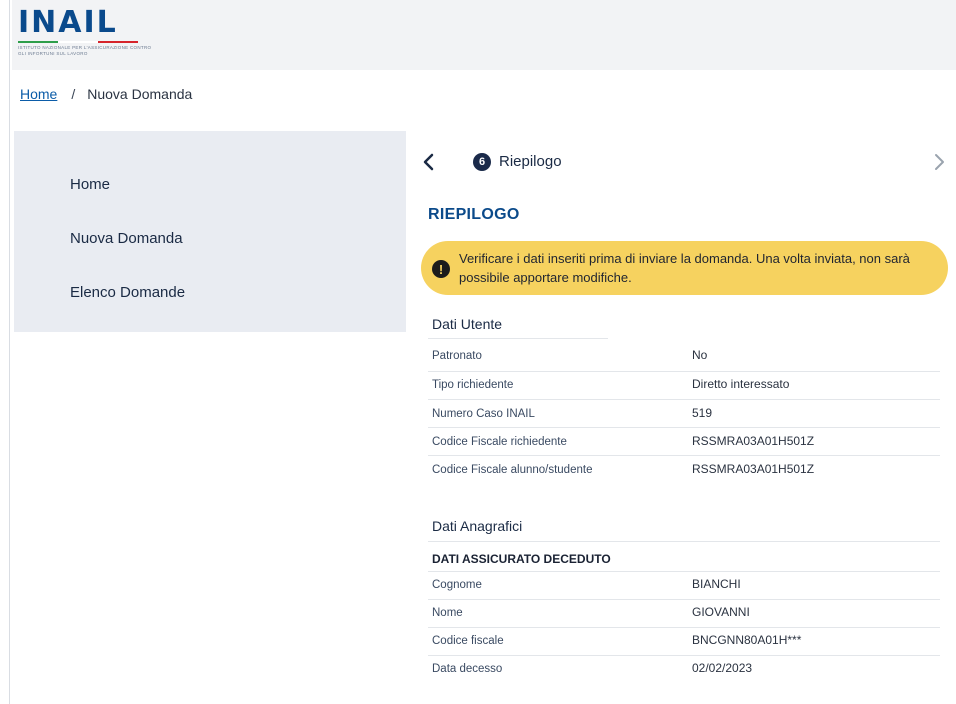  Describe the element at coordinates (686, 643) in the screenshot. I see `table-row: Codice fiscale BNCGNN80A01H***` at that location.